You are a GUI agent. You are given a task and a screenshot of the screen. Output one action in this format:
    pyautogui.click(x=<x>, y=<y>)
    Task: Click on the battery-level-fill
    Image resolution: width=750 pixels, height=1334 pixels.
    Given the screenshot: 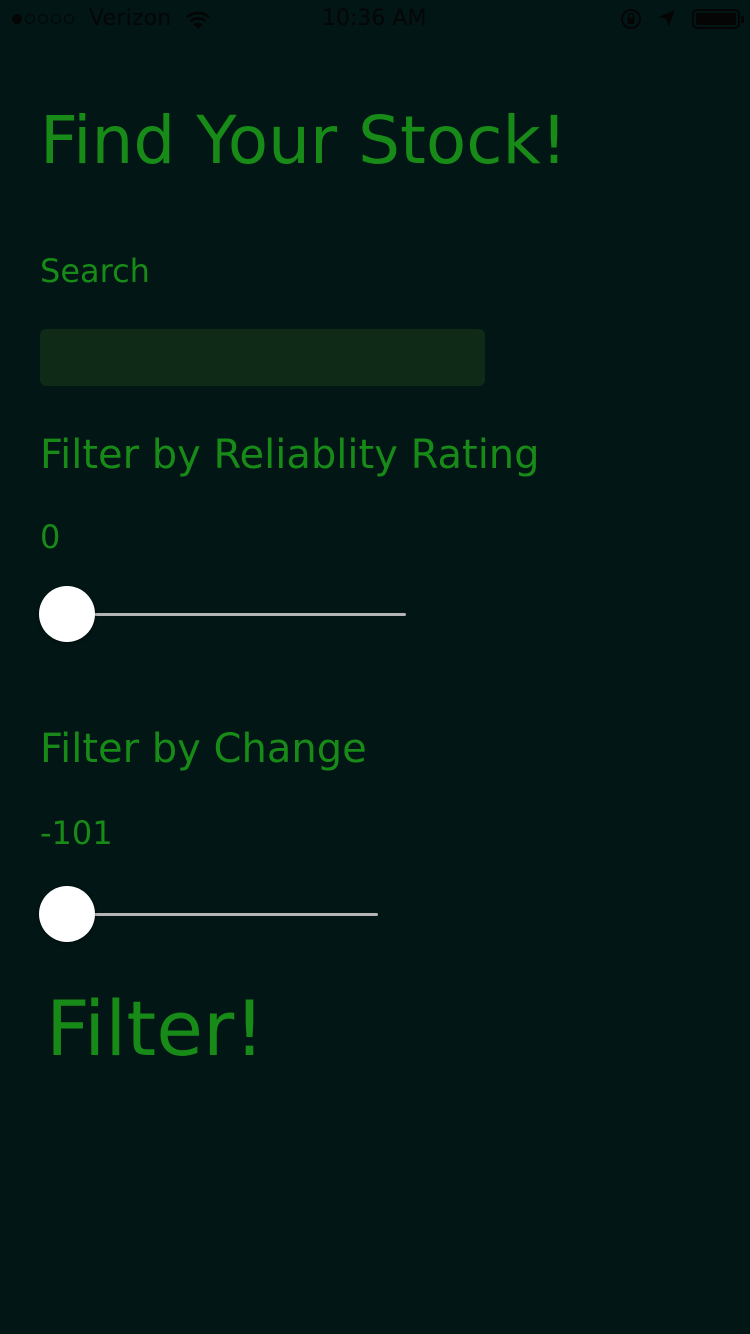 What is the action you would take?
    pyautogui.click(x=716, y=19)
    